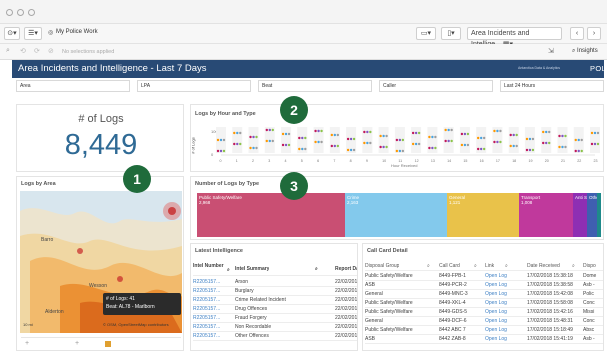  What do you see at coordinates (551, 51) in the screenshot?
I see `selection-tool-icon: ⇲` at bounding box center [551, 51].